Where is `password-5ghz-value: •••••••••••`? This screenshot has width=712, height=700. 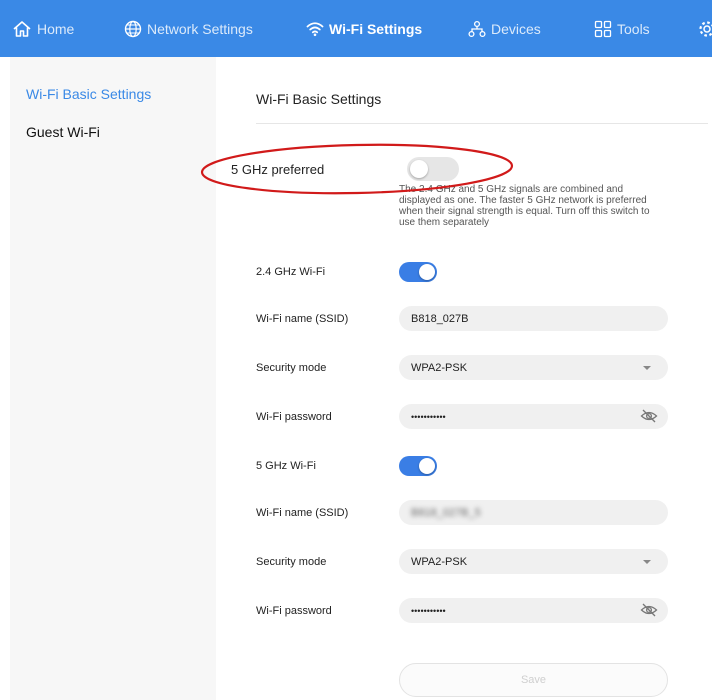
password-5ghz-value: ••••••••••• is located at coordinates (428, 610).